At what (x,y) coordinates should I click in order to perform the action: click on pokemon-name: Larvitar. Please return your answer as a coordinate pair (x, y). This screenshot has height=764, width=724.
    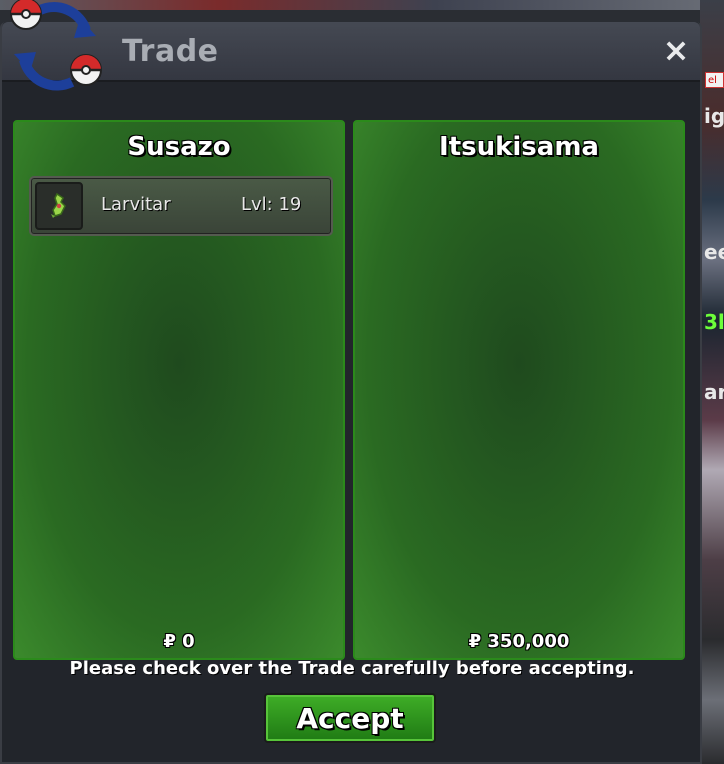
    Looking at the image, I should click on (136, 204).